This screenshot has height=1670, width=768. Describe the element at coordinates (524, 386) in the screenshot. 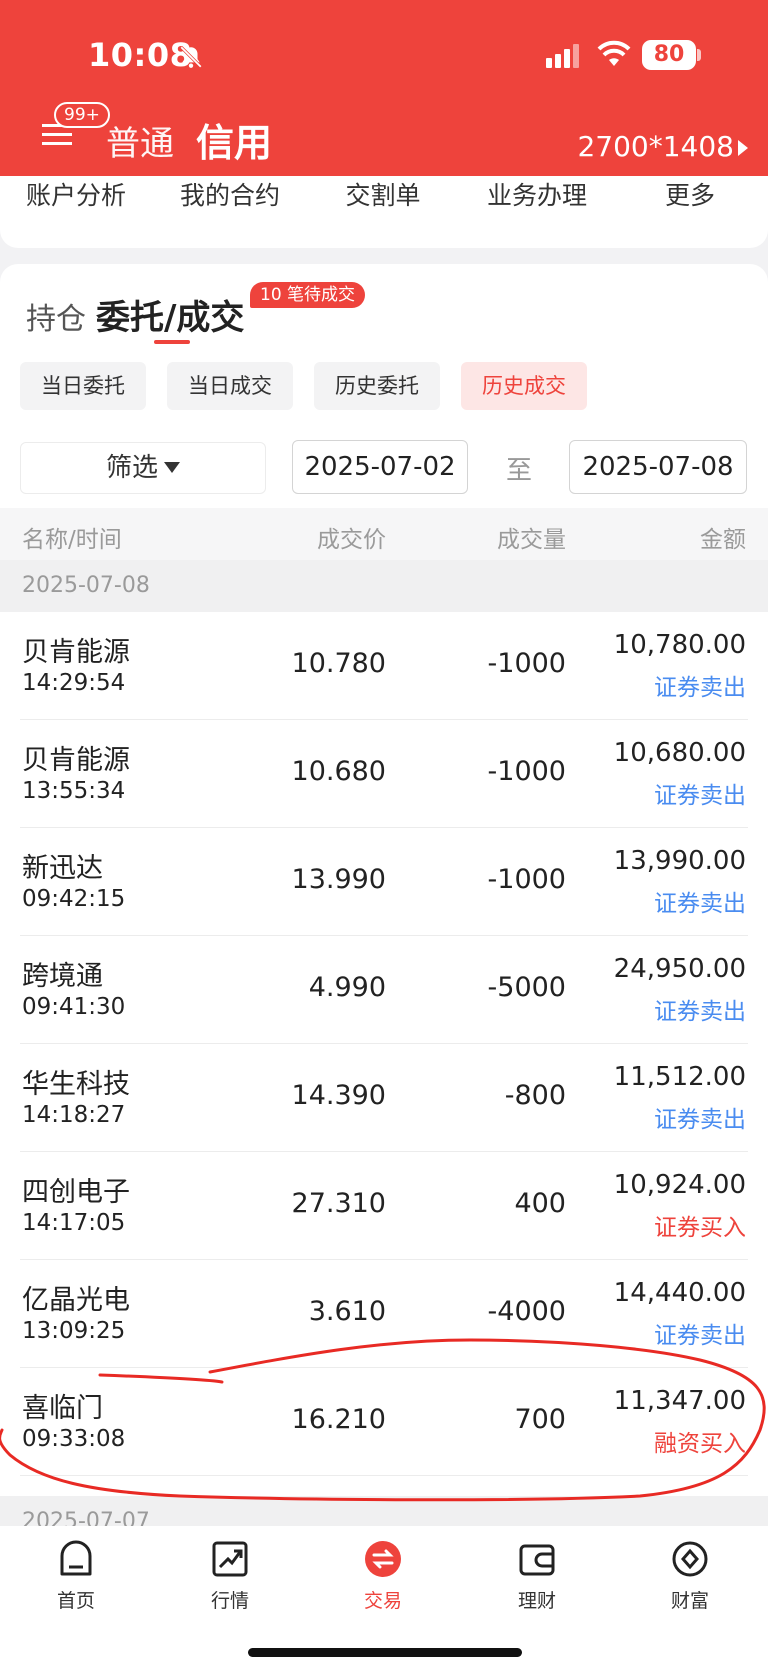

I see `filter-history-deal: 历史成交` at that location.